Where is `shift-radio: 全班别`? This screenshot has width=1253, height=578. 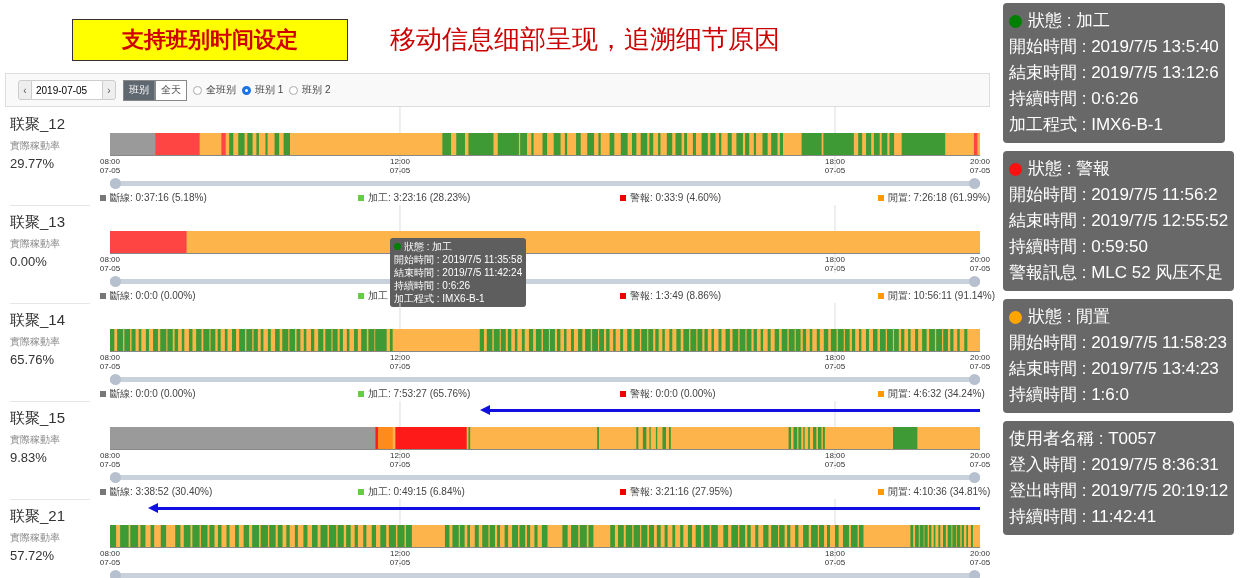
shift-radio: 全班别 is located at coordinates (214, 90).